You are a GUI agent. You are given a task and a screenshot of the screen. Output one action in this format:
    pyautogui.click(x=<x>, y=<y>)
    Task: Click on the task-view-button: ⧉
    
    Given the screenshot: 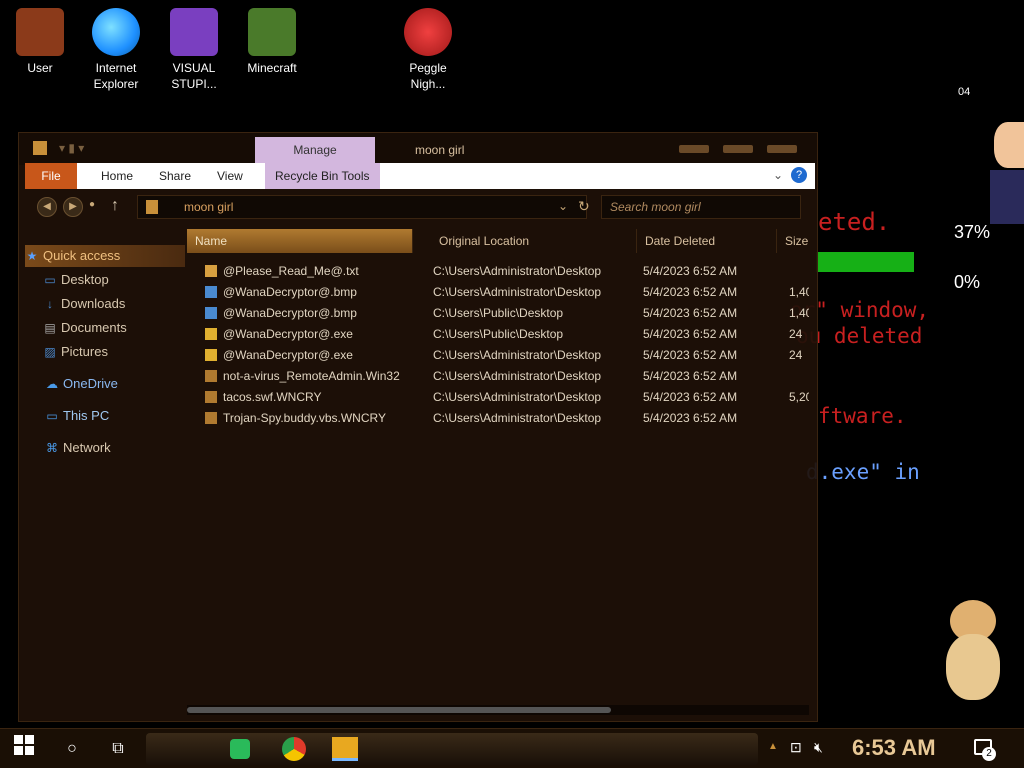 What is the action you would take?
    pyautogui.click(x=118, y=749)
    